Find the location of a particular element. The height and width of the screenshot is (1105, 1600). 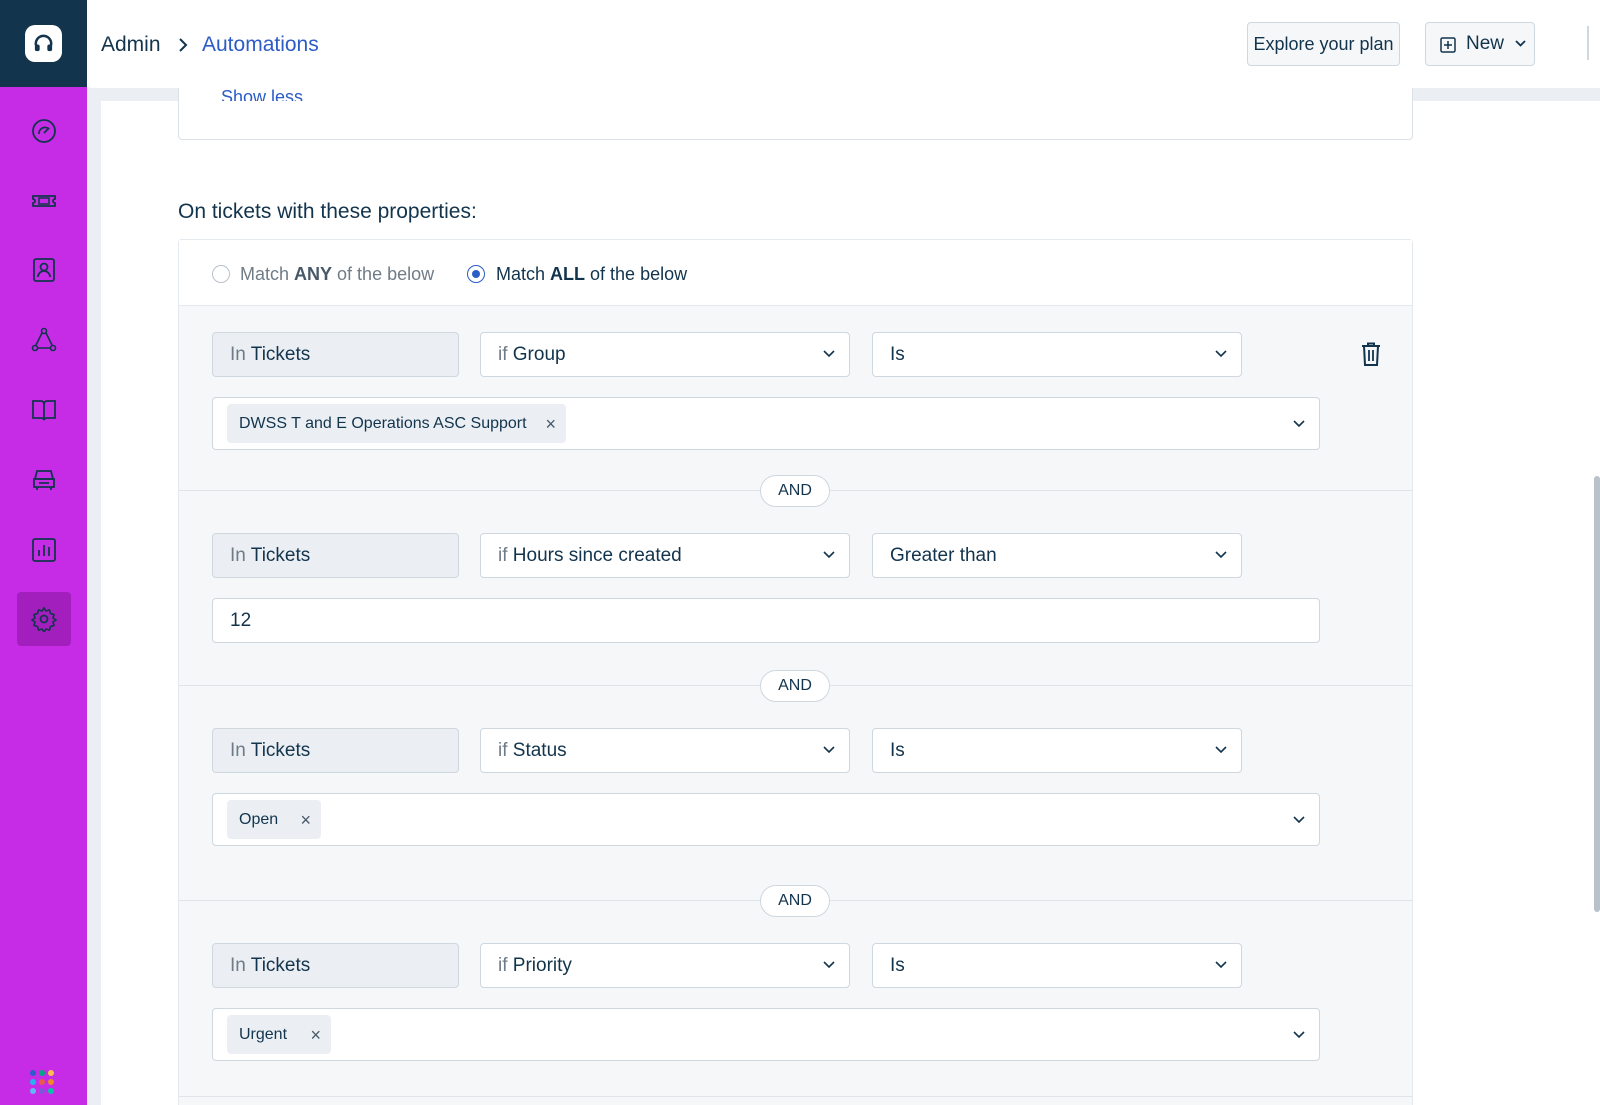

condition-4-scope: In Tickets is located at coordinates (335, 965).